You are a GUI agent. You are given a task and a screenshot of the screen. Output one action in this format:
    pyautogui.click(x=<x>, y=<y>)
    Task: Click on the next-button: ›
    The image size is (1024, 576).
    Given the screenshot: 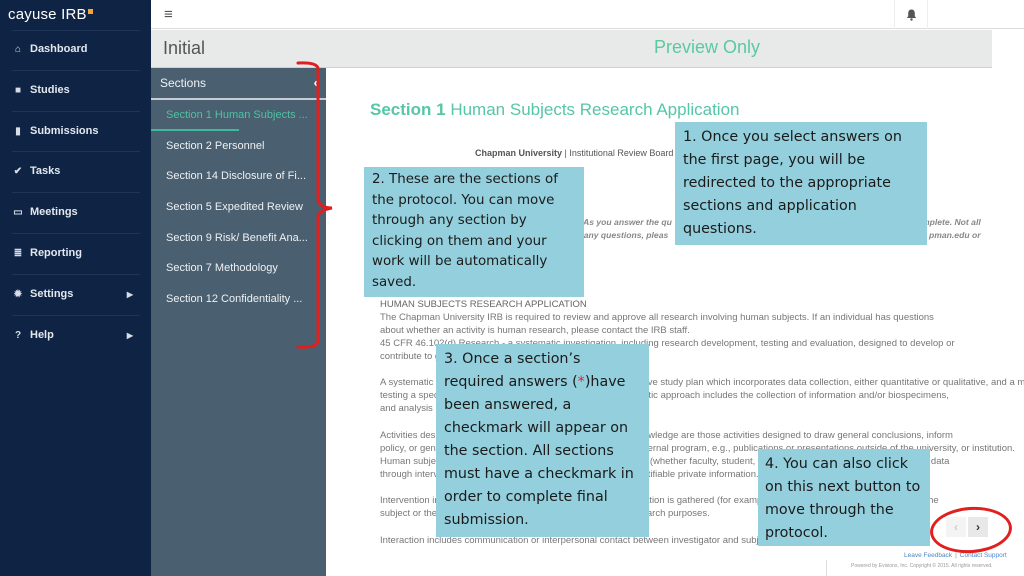 What is the action you would take?
    pyautogui.click(x=978, y=527)
    